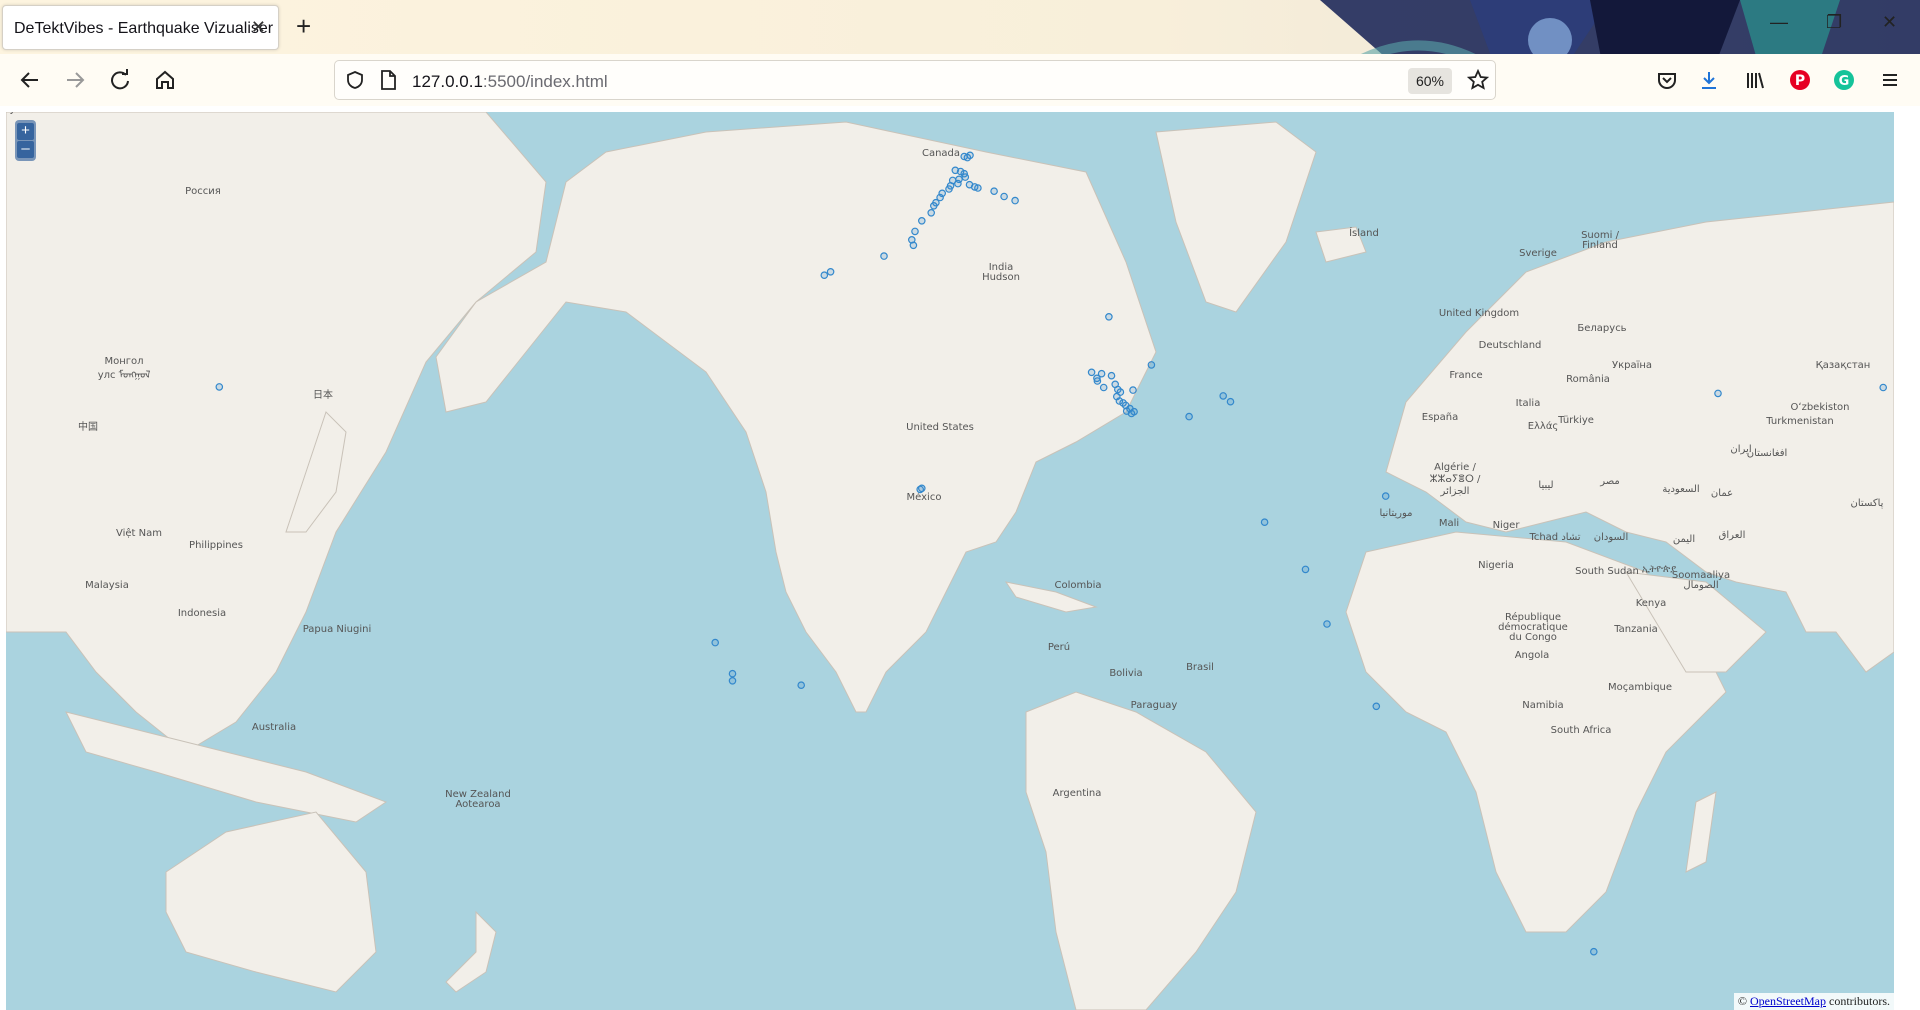 The height and width of the screenshot is (1010, 1920). What do you see at coordinates (1867, 503) in the screenshot?
I see `map-label: پاکستان` at bounding box center [1867, 503].